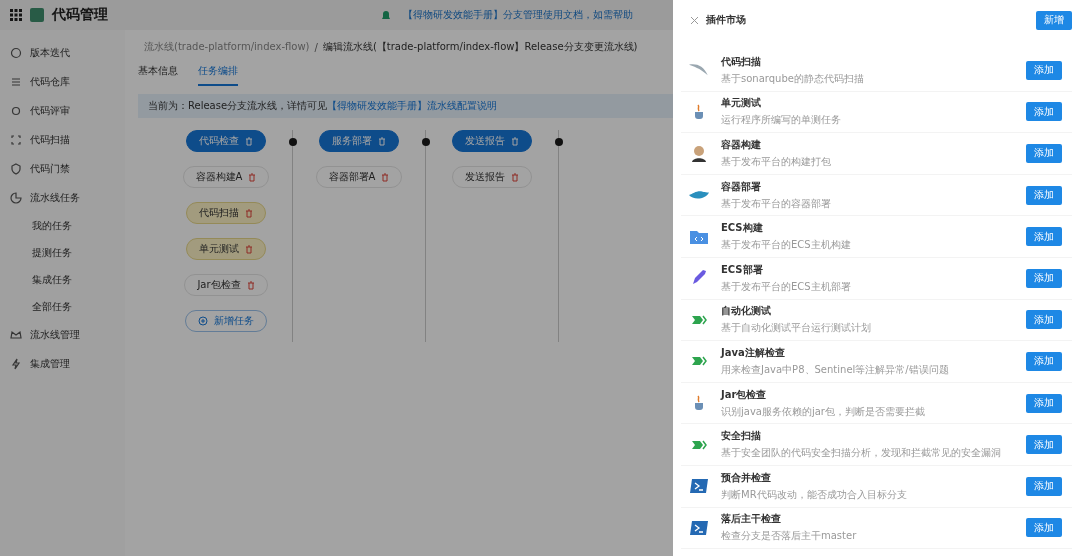 This screenshot has width=1080, height=556. I want to click on sidebar-subitem: 全部任务, so click(62, 306).